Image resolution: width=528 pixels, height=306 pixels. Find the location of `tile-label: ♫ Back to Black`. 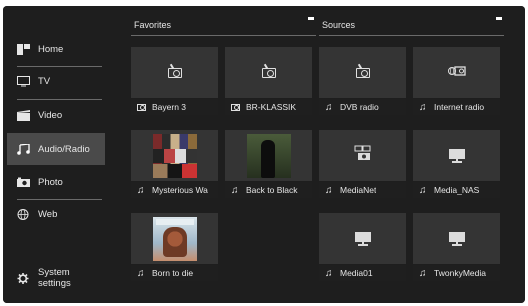

tile-label: ♫ Back to Black is located at coordinates (268, 190).